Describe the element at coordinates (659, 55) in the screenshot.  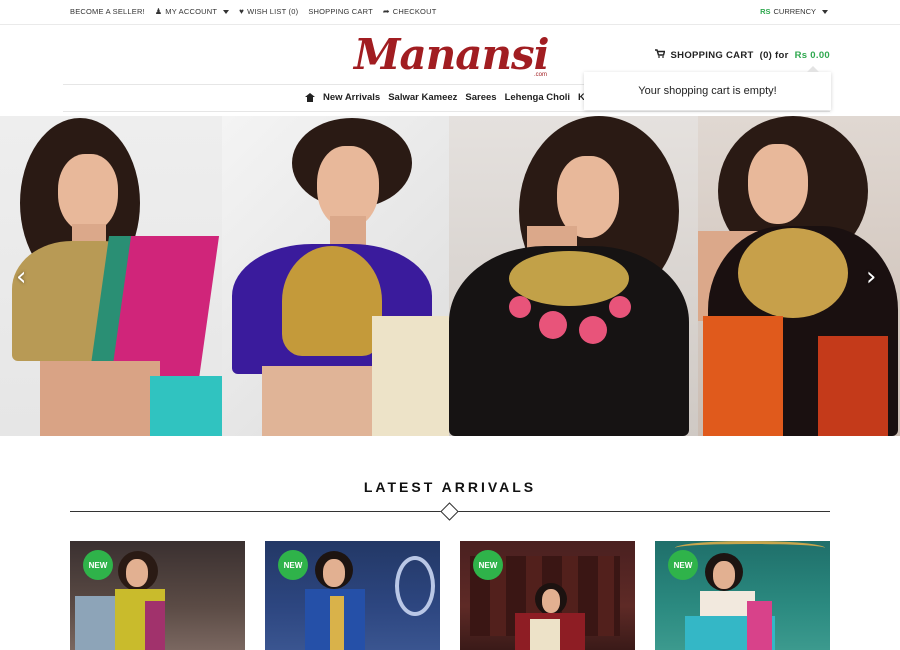
I see `cart-icon` at that location.